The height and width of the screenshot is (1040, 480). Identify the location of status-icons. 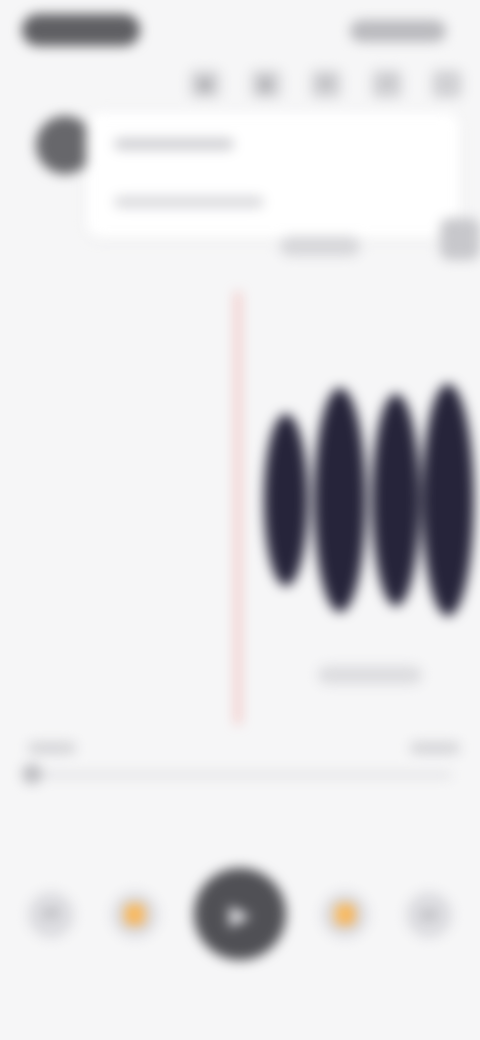
(398, 31).